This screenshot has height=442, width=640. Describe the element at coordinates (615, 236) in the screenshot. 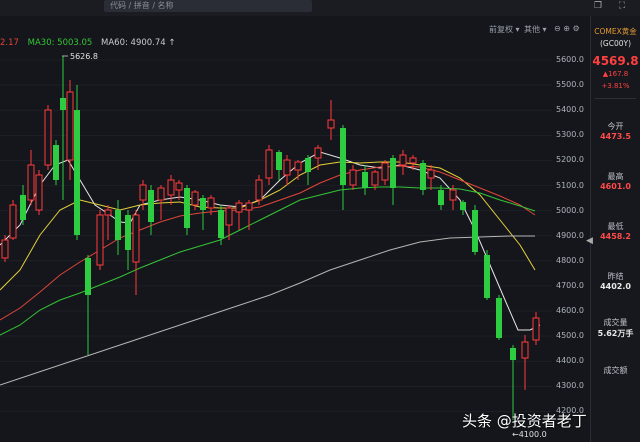

I see `low-value: 4458.2` at that location.